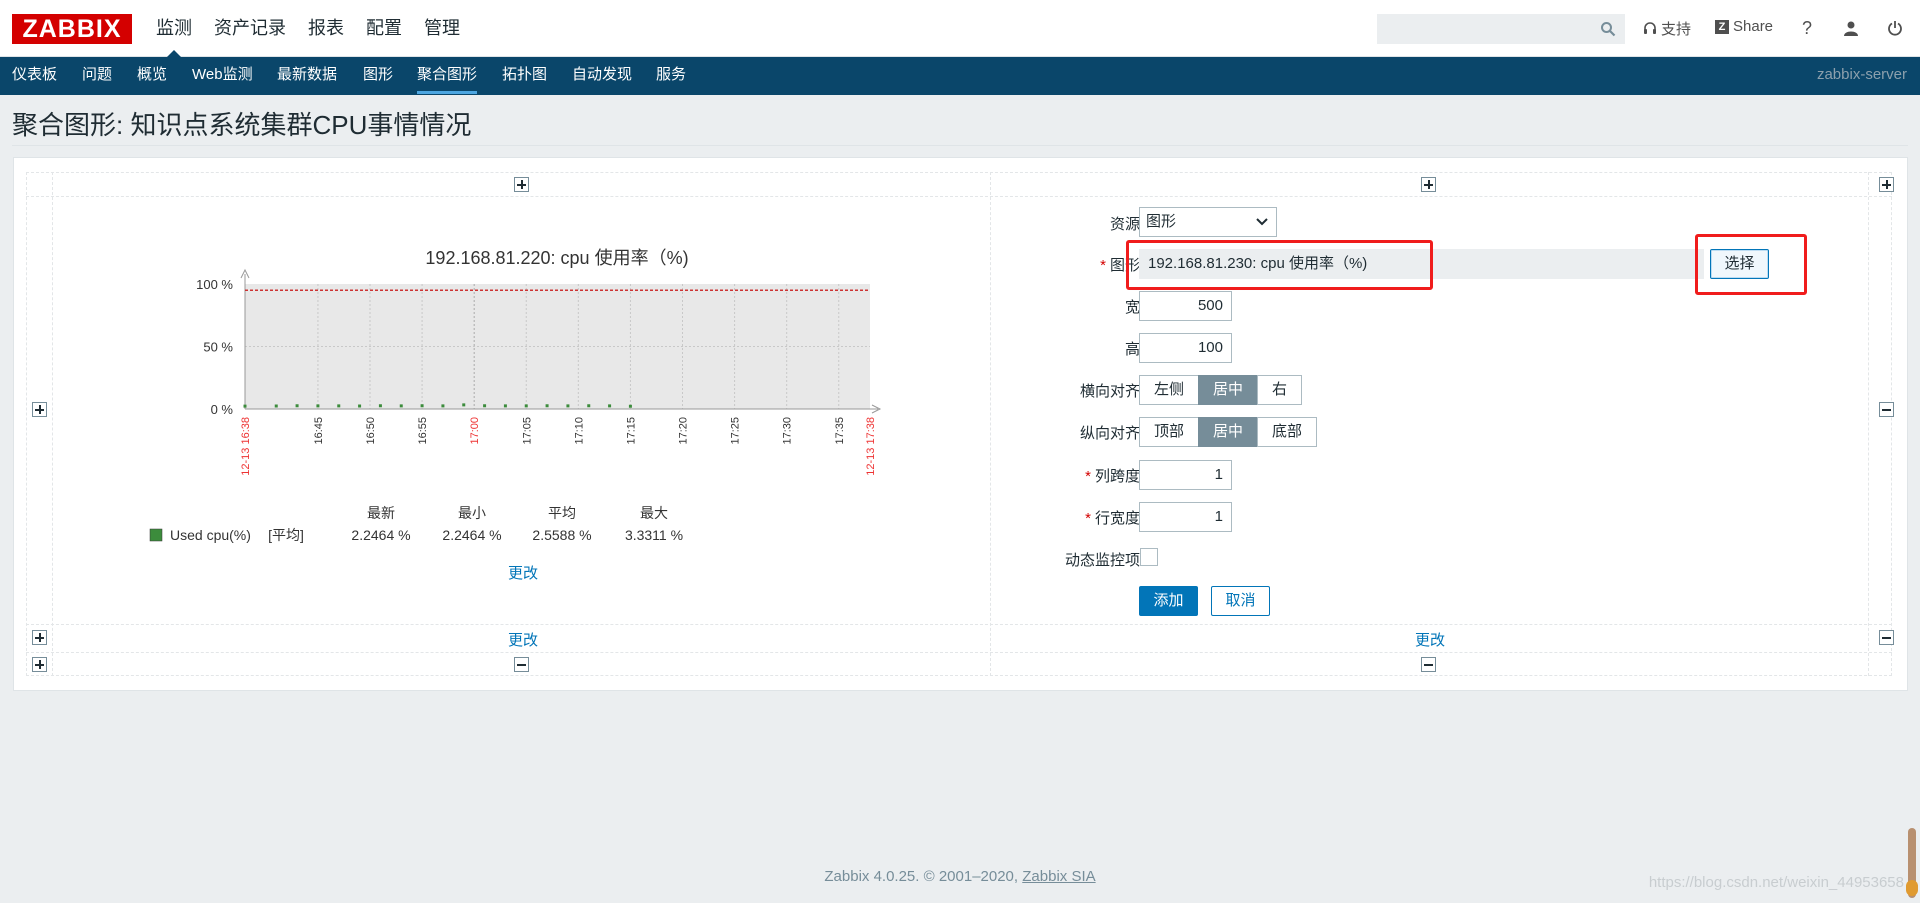 The width and height of the screenshot is (1920, 903). Describe the element at coordinates (442, 28) in the screenshot. I see `menu-administration: 管理` at that location.